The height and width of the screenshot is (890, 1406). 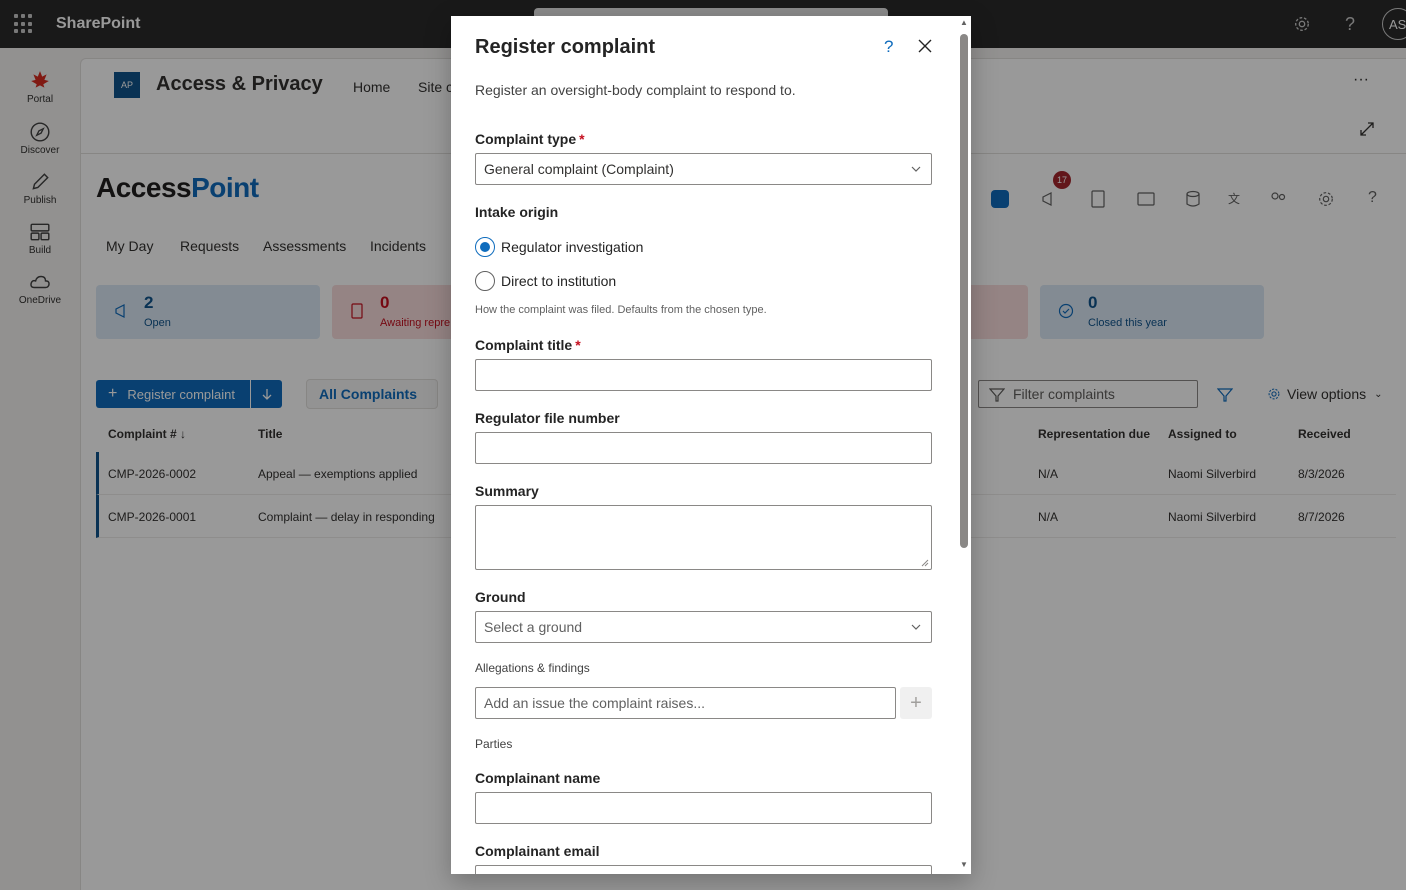 I want to click on select-placeholder: Select a ground, so click(x=533, y=627).